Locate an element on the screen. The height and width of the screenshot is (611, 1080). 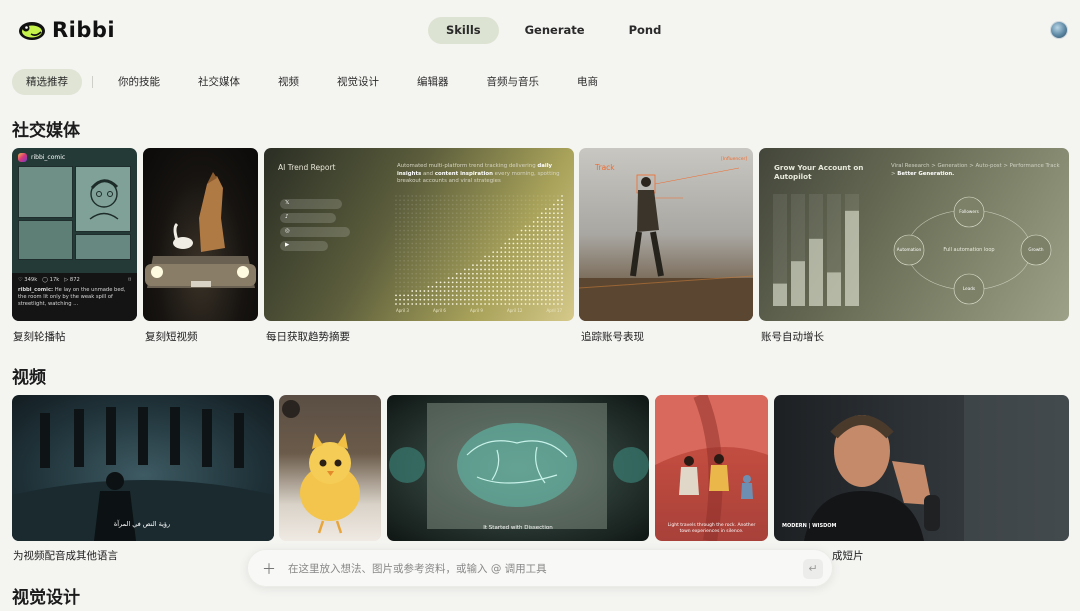
podcast-brand: MODERN | WISDOM is located at coordinates (809, 526).